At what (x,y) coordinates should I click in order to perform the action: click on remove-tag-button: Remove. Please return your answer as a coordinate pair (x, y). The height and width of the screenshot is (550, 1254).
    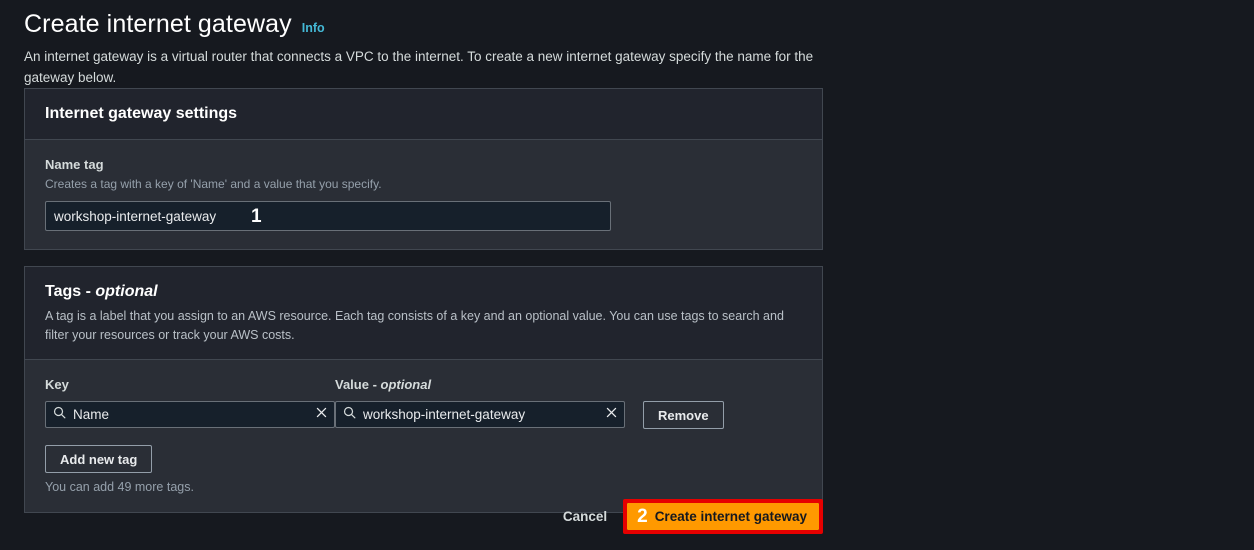
    Looking at the image, I should click on (683, 415).